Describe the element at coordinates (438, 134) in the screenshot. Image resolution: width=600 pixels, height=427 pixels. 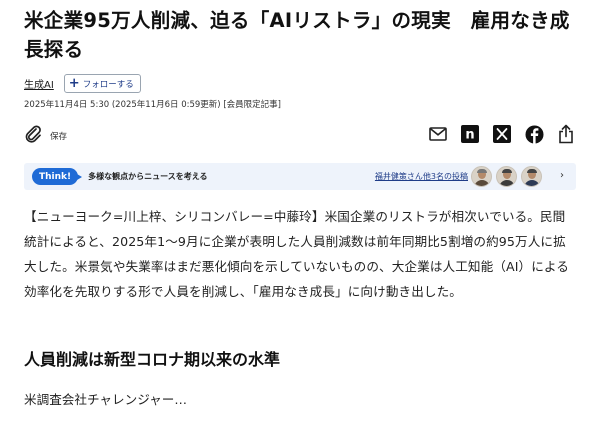
I see `mail-icon` at that location.